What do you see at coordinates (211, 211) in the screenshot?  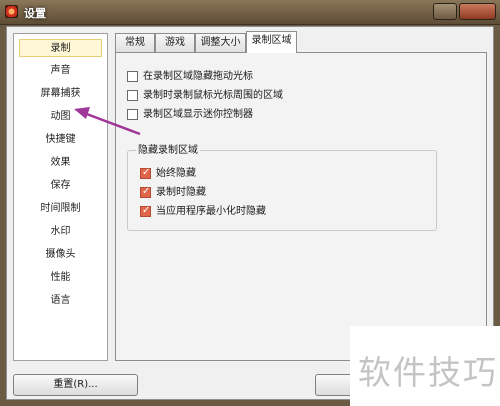 I see `option-label: 当应用程序最小化时隐藏` at bounding box center [211, 211].